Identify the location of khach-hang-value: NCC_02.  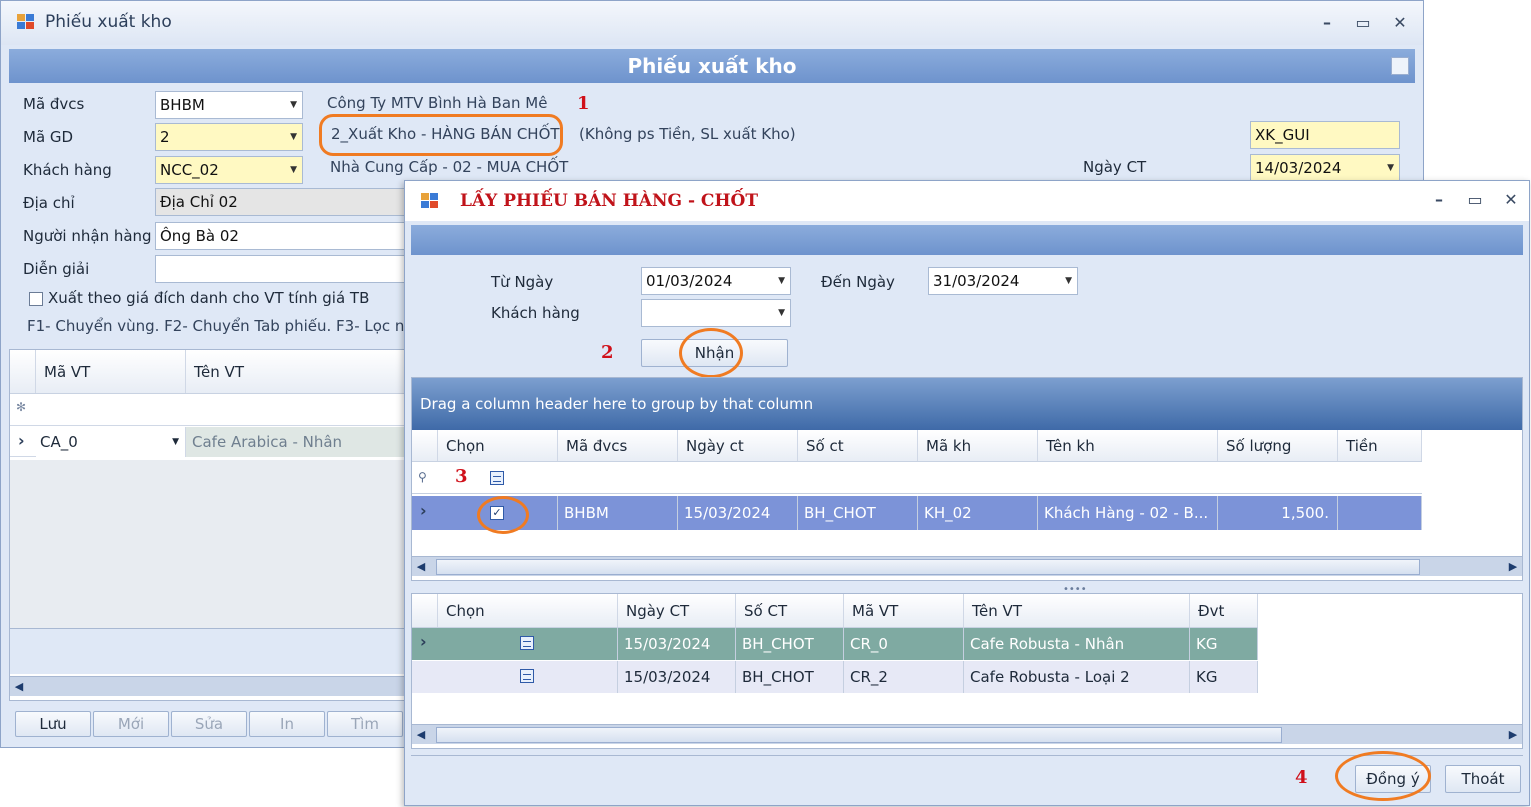
(189, 170).